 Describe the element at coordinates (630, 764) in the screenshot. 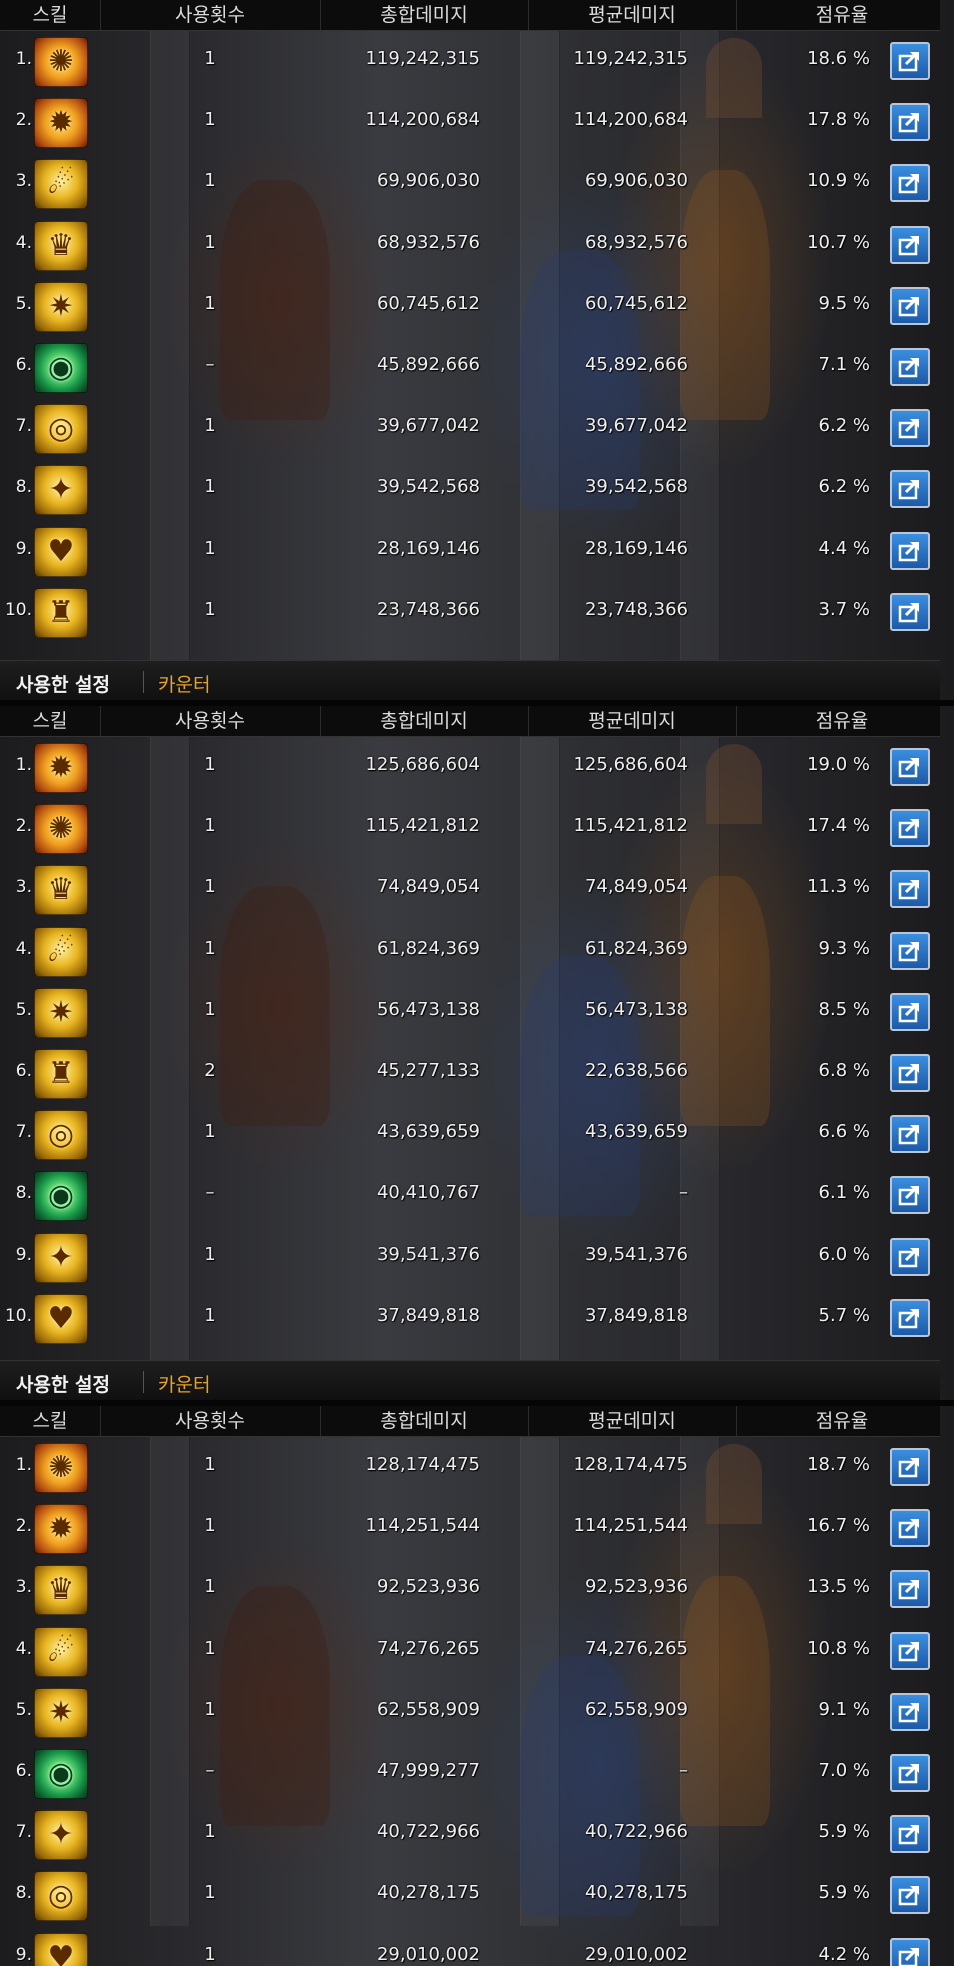

I see `average-damage: 125,686,604` at that location.